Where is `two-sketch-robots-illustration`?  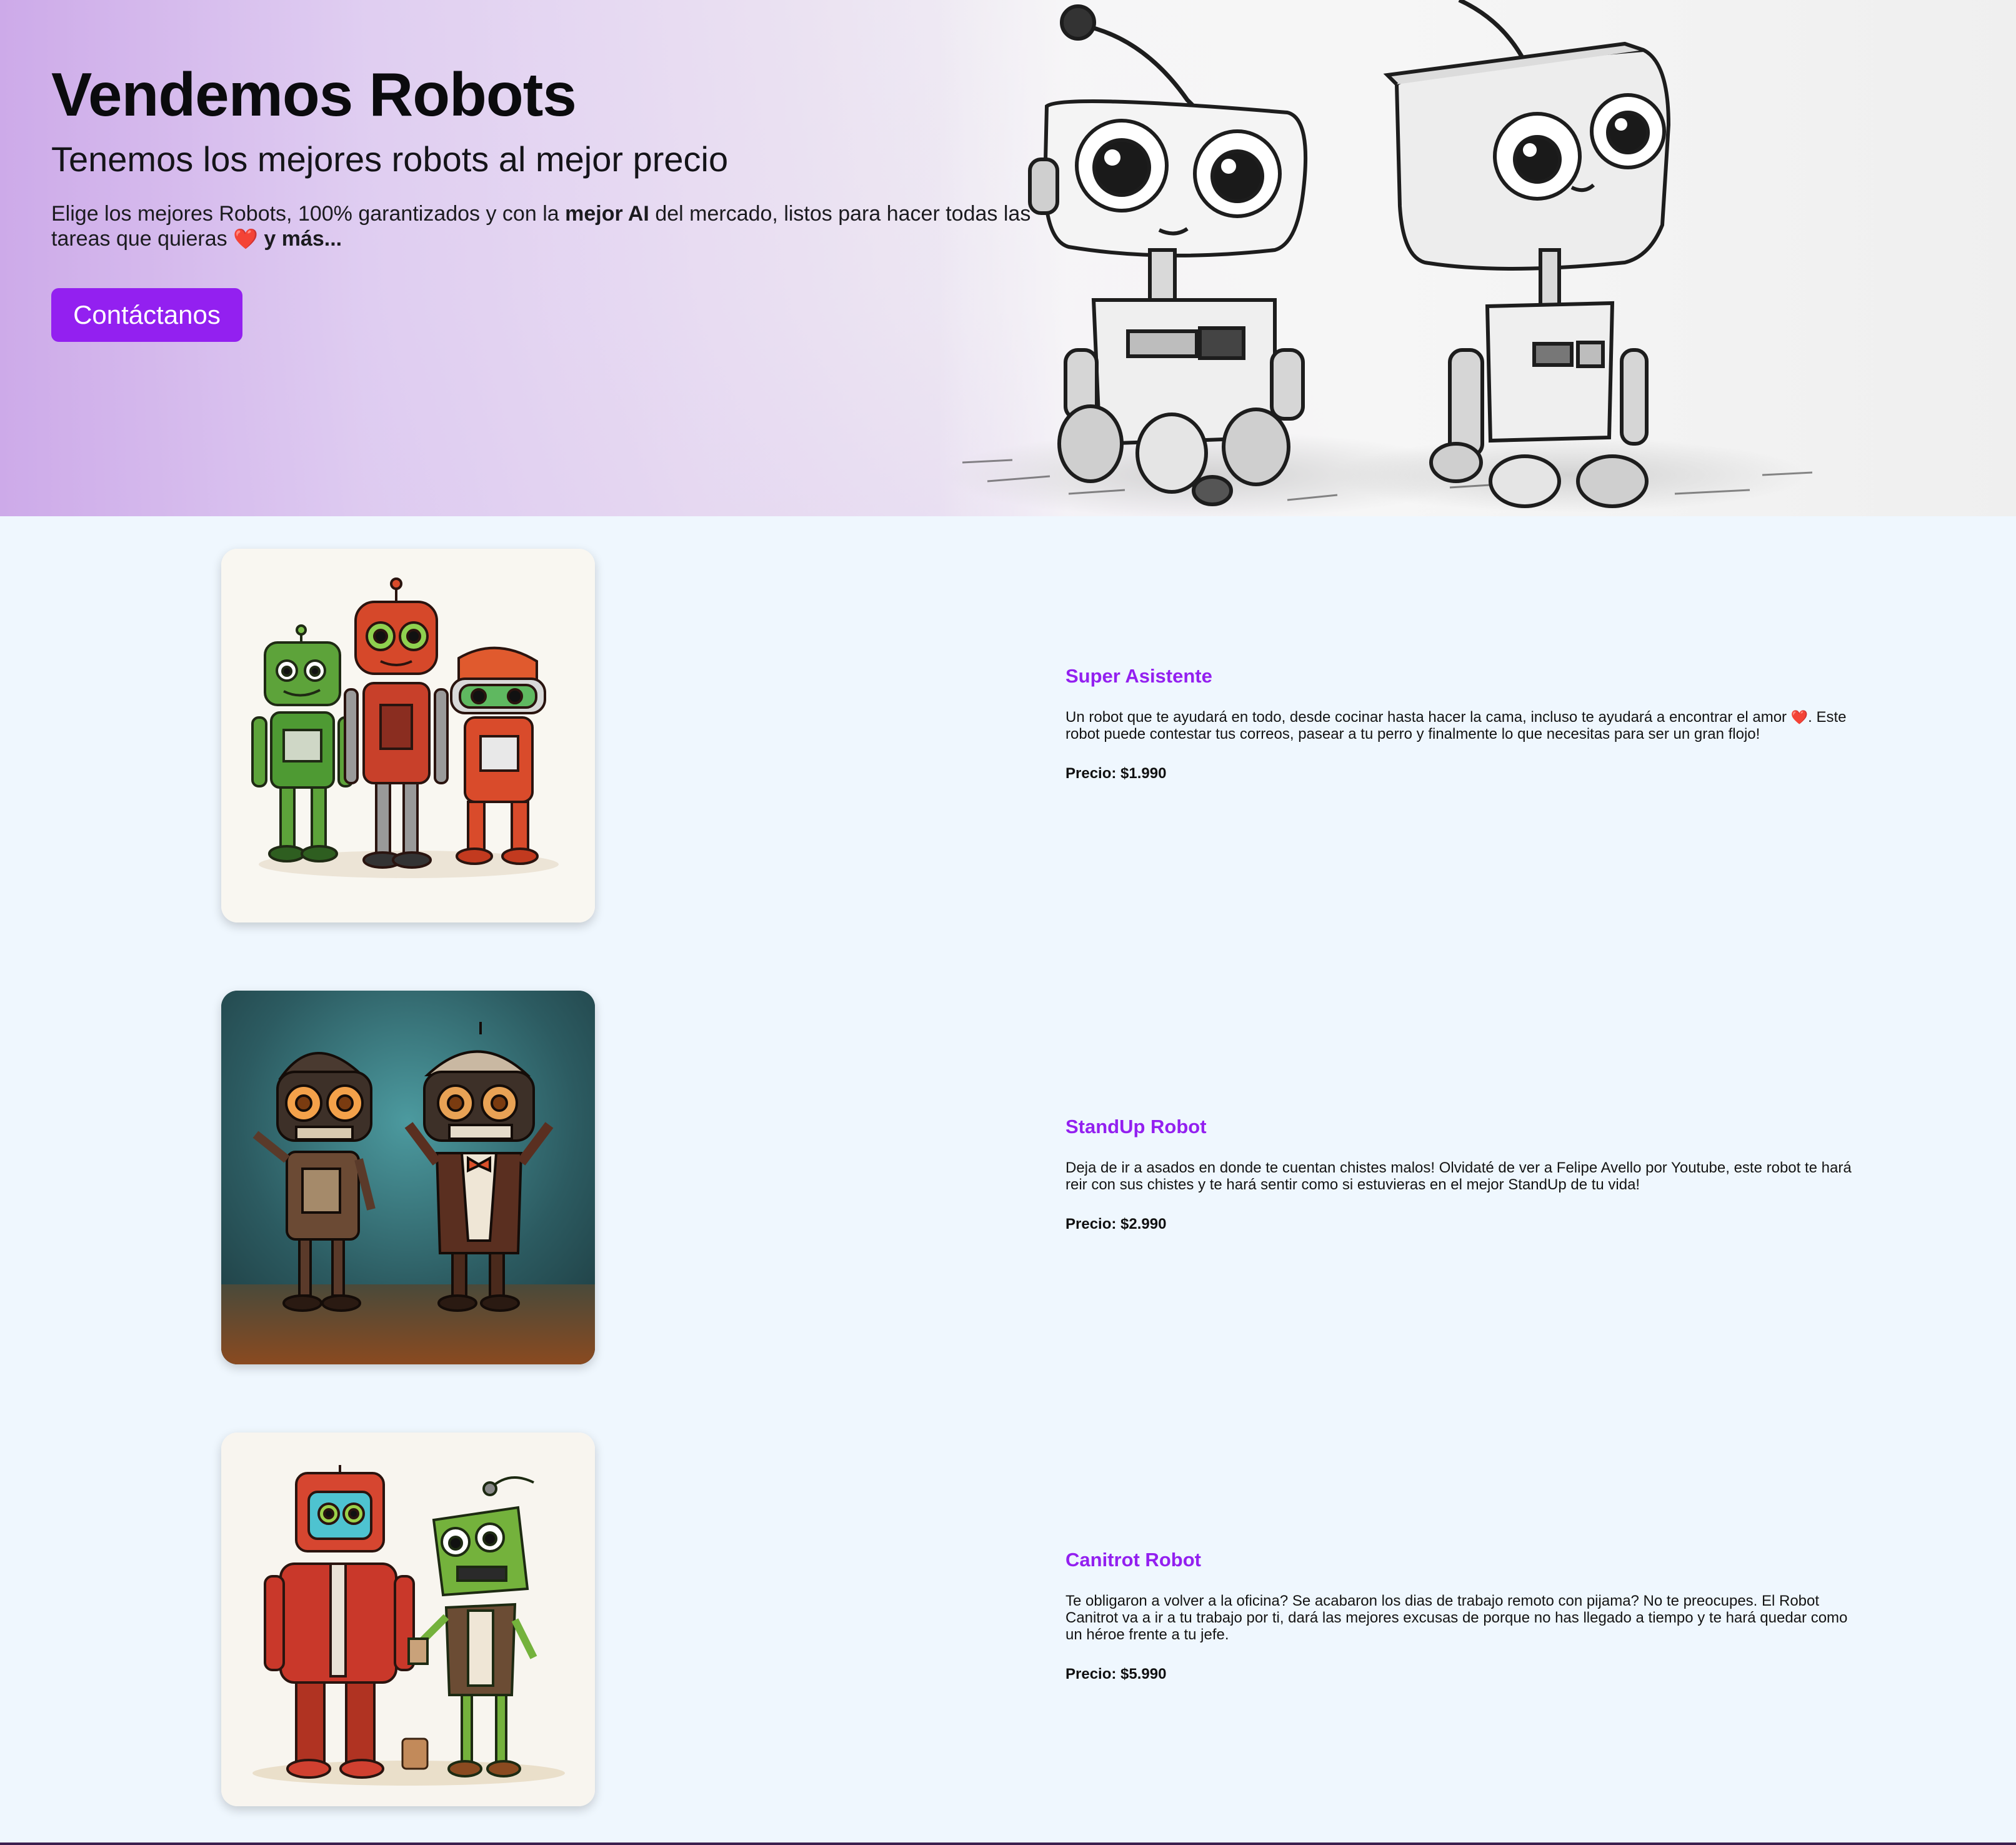 two-sketch-robots-illustration is located at coordinates (1378, 258).